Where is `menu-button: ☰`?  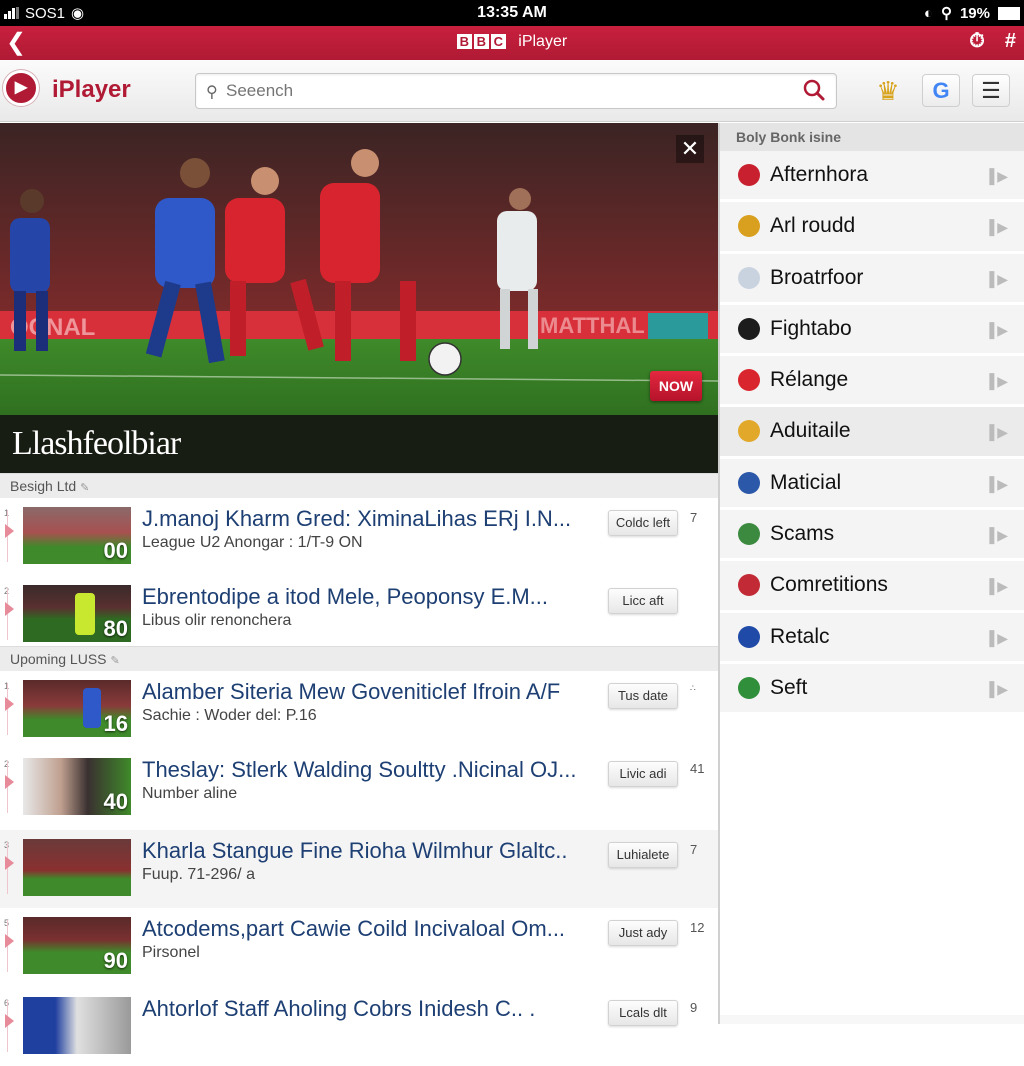 menu-button: ☰ is located at coordinates (991, 90).